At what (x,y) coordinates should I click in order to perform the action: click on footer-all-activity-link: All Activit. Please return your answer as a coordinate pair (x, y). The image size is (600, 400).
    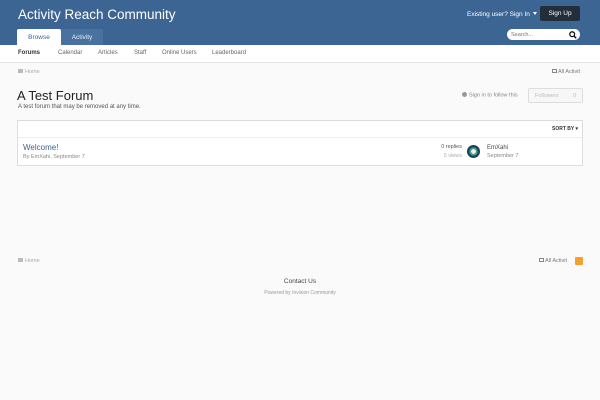
    Looking at the image, I should click on (553, 261).